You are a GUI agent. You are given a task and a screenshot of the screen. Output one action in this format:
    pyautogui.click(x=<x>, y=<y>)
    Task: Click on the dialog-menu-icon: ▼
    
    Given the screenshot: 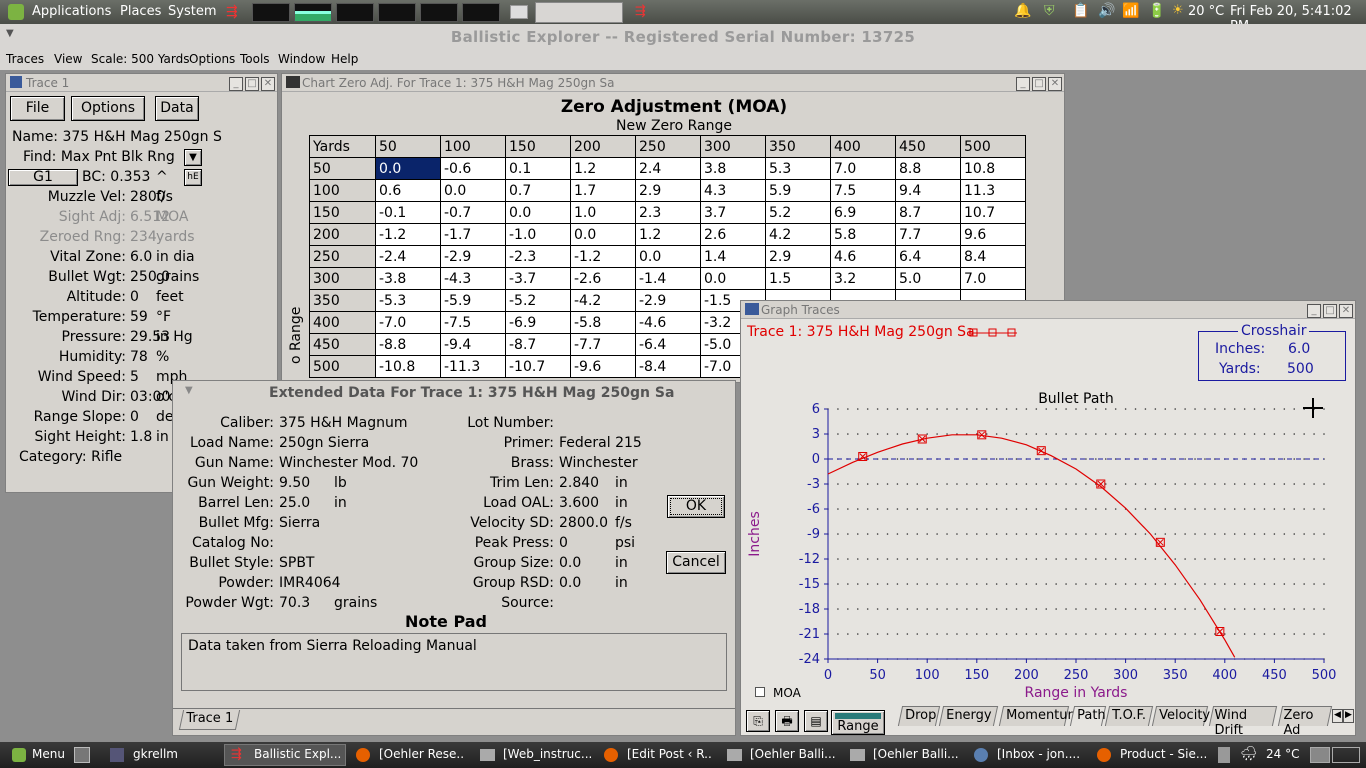 What is the action you would take?
    pyautogui.click(x=189, y=390)
    